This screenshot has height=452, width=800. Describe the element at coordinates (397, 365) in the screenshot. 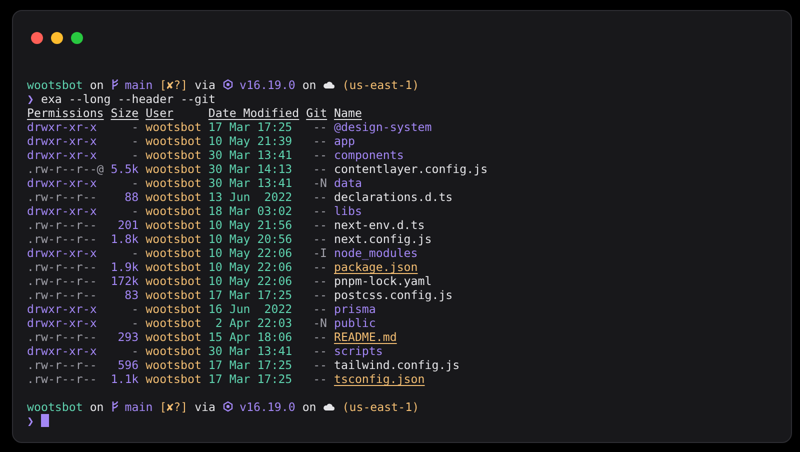

I see `file-name: tailwind.config.js` at that location.